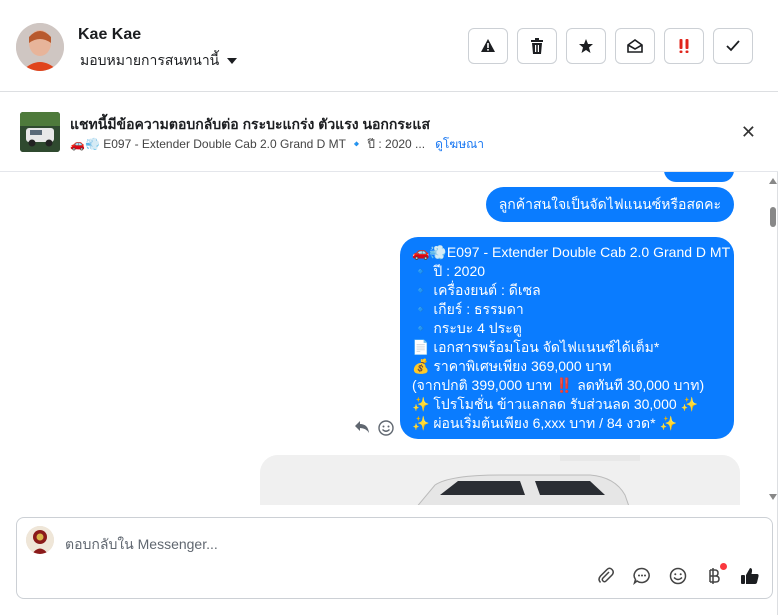 This screenshot has width=778, height=615. I want to click on message-bubble: ลูกค้าสนใจเป็นจัดไฟแนนซ์หรือสดคะ, so click(609, 204).